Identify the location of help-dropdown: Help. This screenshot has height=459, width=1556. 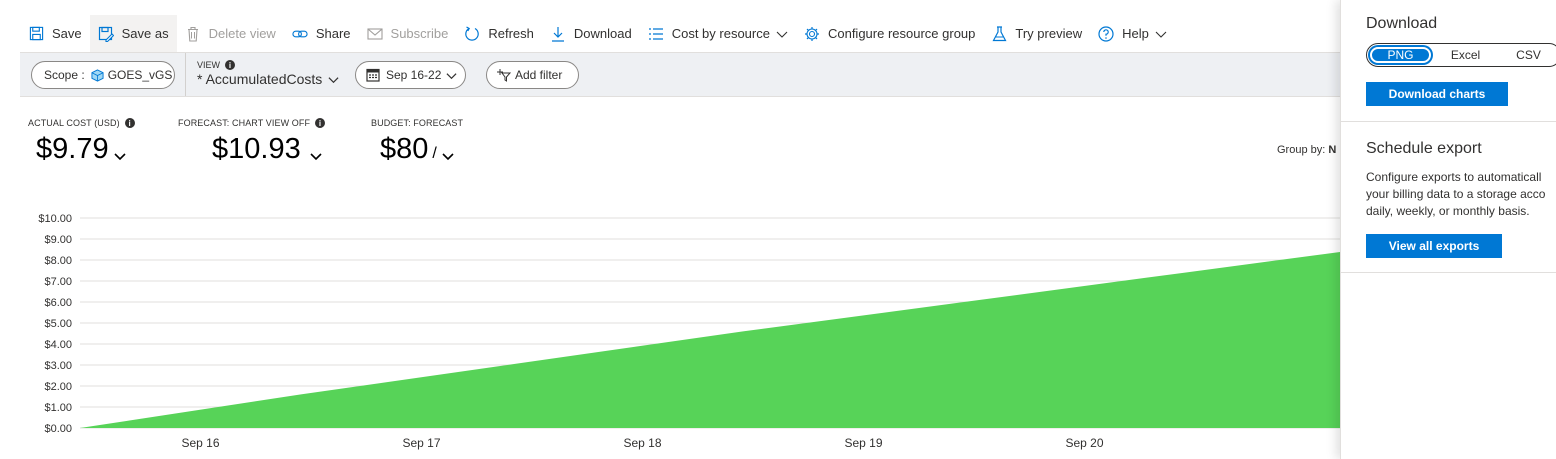
(1132, 33).